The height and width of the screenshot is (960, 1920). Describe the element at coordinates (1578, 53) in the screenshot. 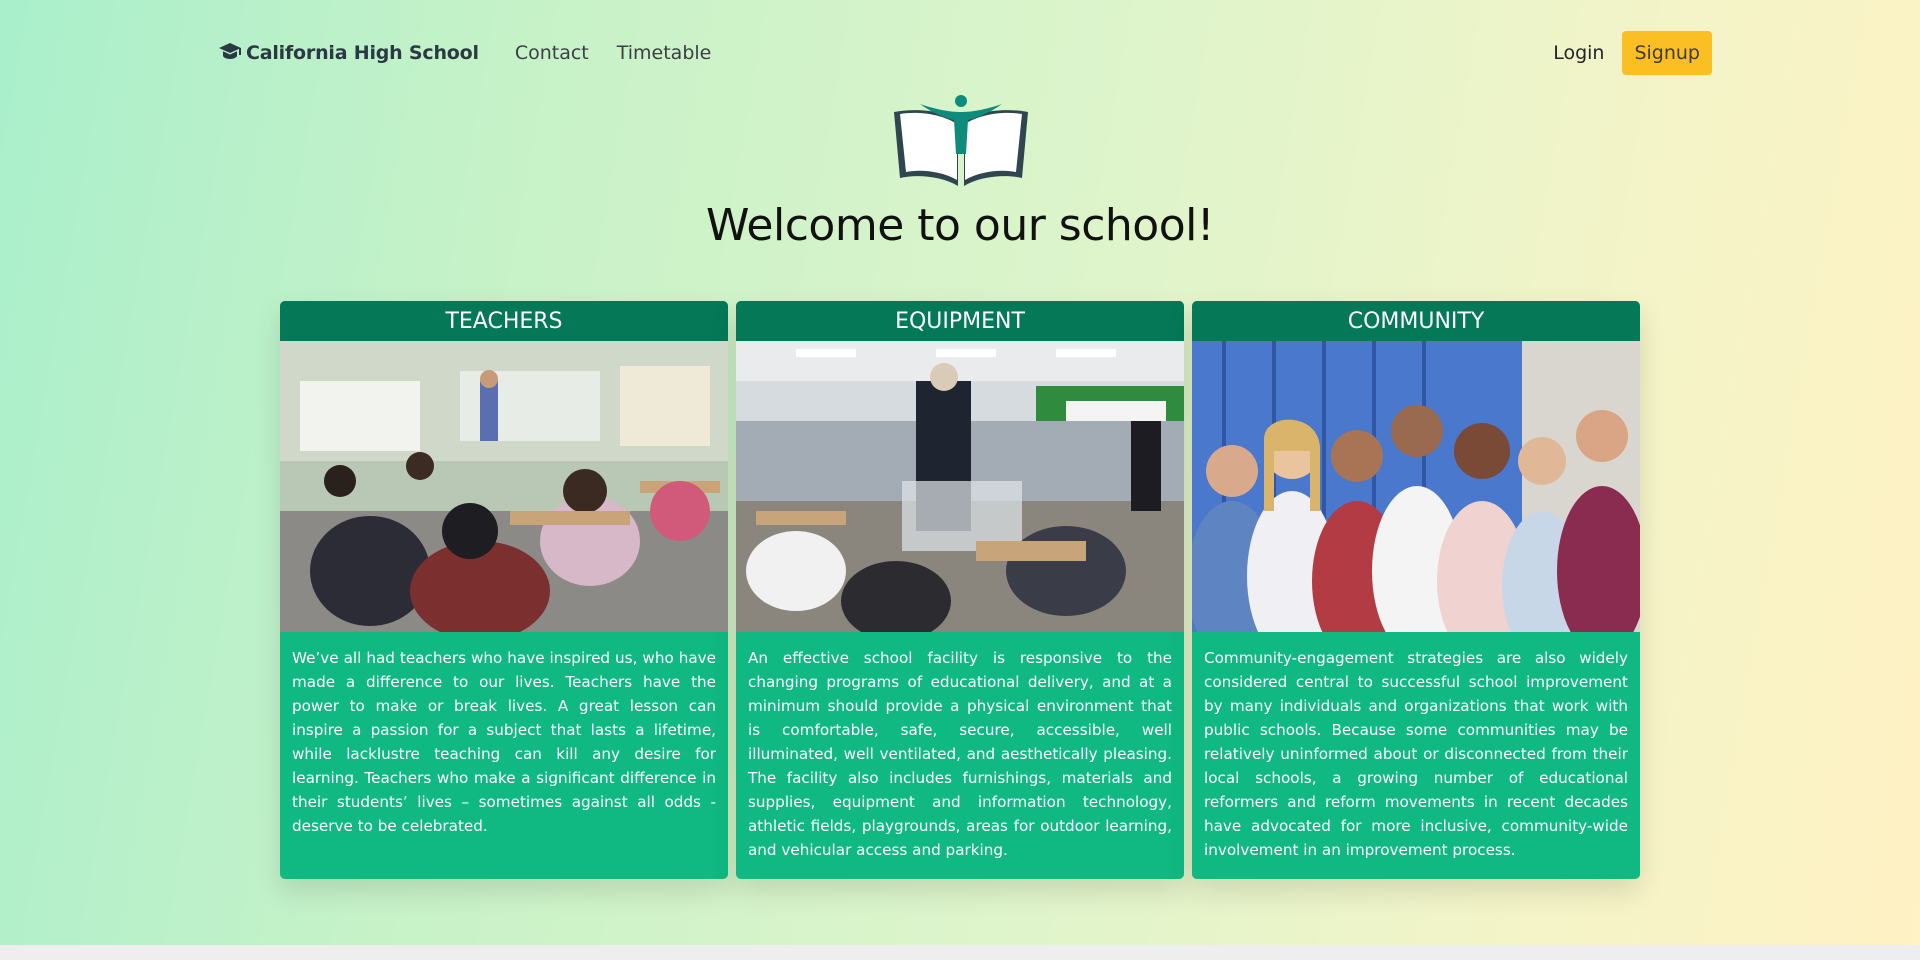

I see `login-link: Login` at that location.